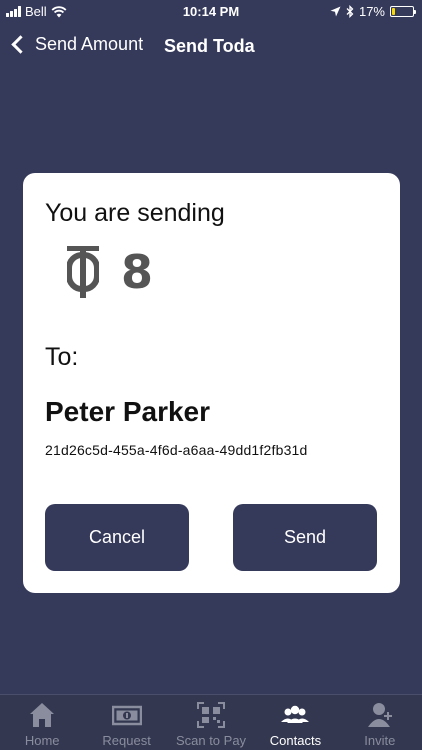 This screenshot has height=750, width=422. What do you see at coordinates (394, 11) in the screenshot?
I see `battery-level` at bounding box center [394, 11].